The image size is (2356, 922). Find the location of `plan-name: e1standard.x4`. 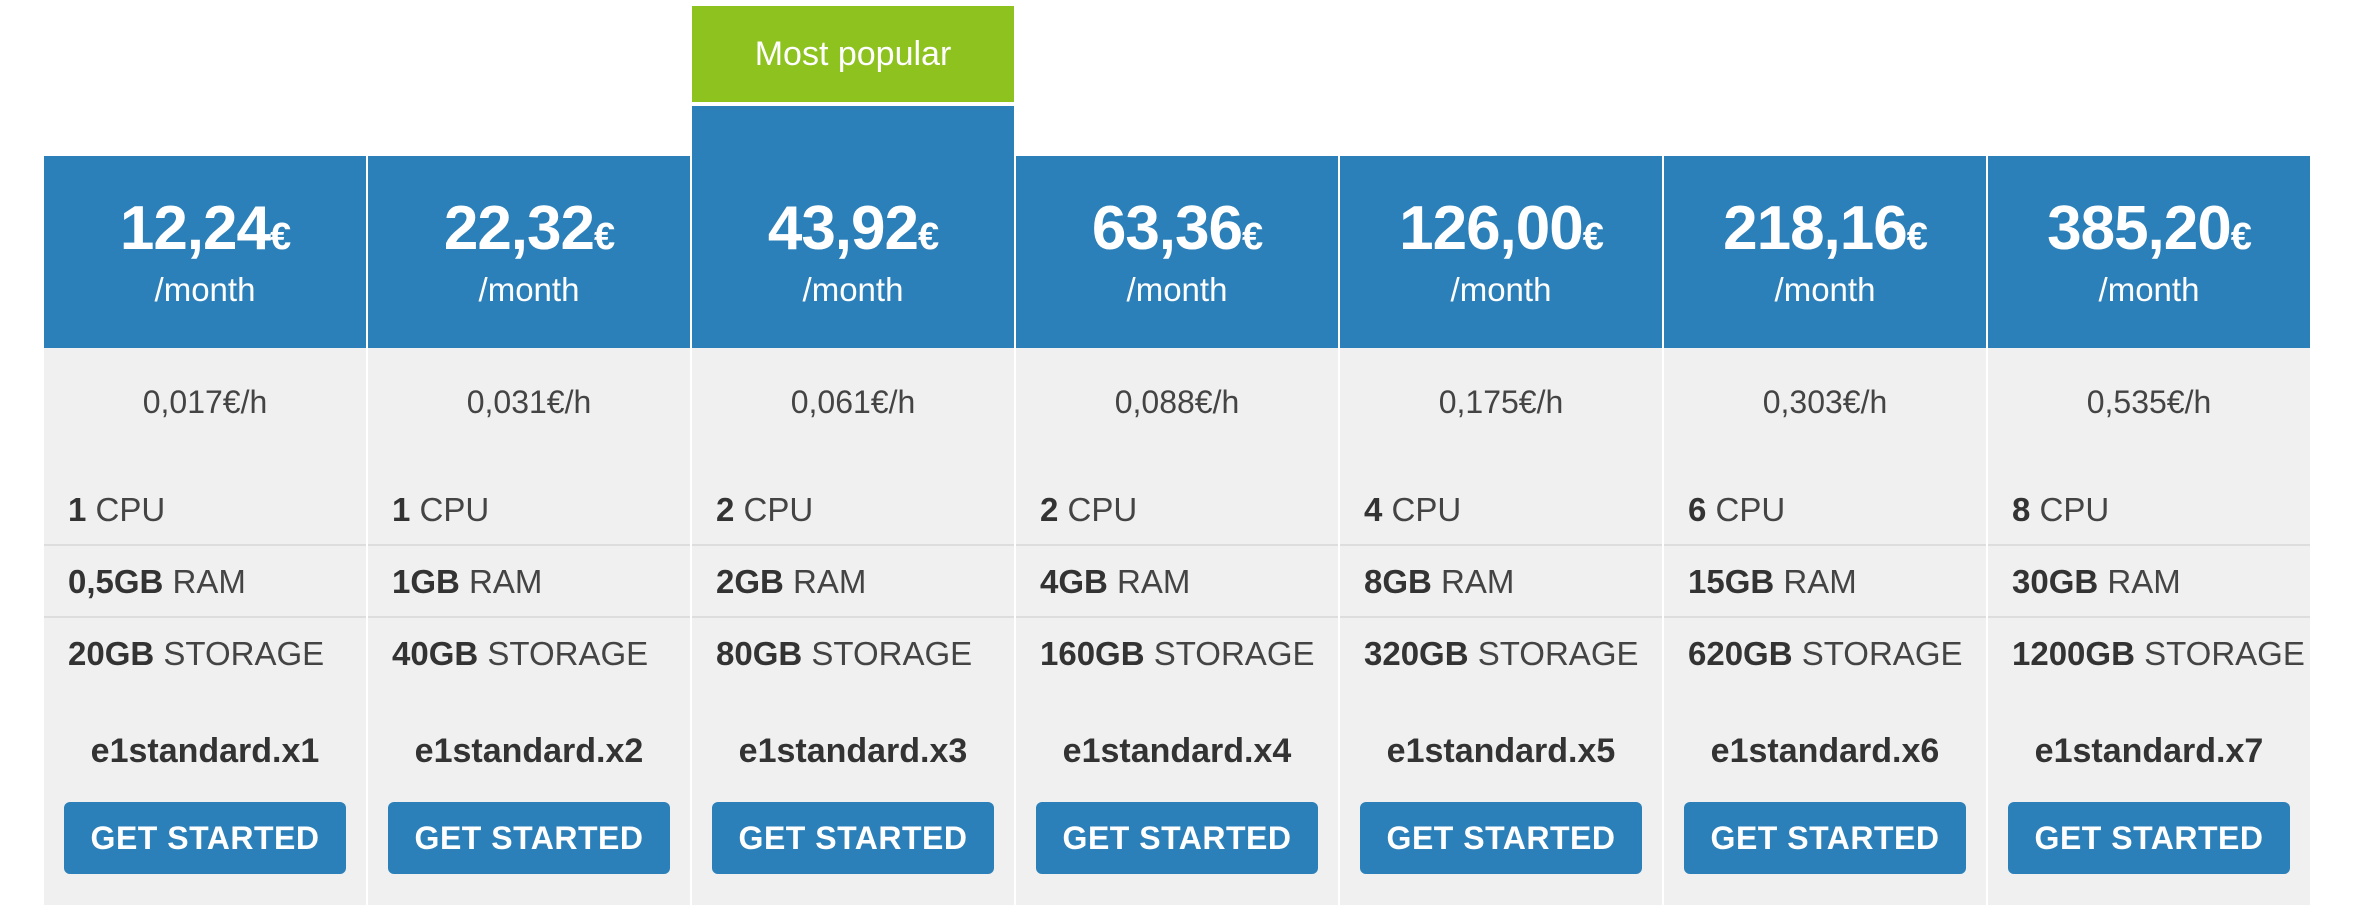

plan-name: e1standard.x4 is located at coordinates (1177, 751).